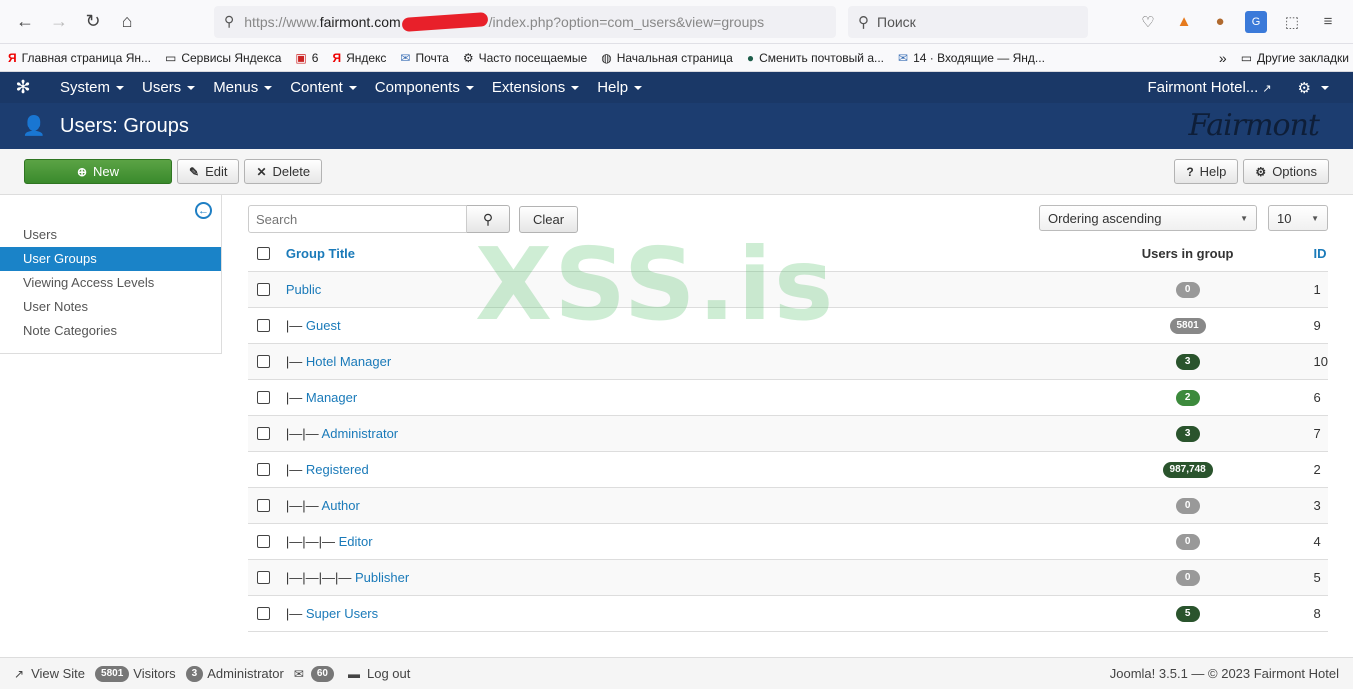 This screenshot has width=1353, height=689. Describe the element at coordinates (536, 87) in the screenshot. I see `menu-extensions: Extensions` at that location.